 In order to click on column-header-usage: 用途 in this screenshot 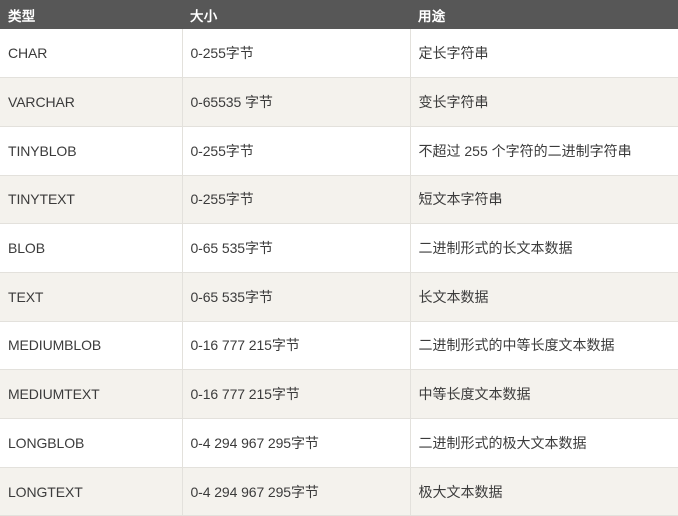, I will do `click(432, 16)`.